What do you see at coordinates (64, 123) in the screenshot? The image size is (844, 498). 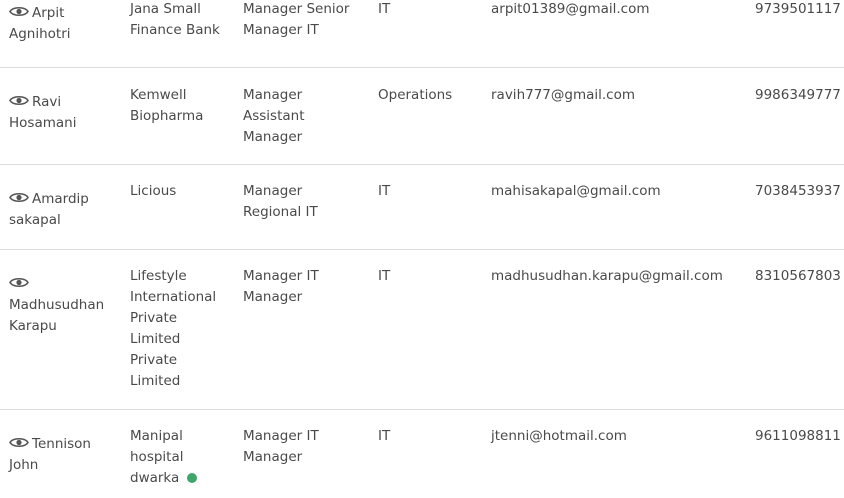 I see `contact-last-name: Hosamani` at bounding box center [64, 123].